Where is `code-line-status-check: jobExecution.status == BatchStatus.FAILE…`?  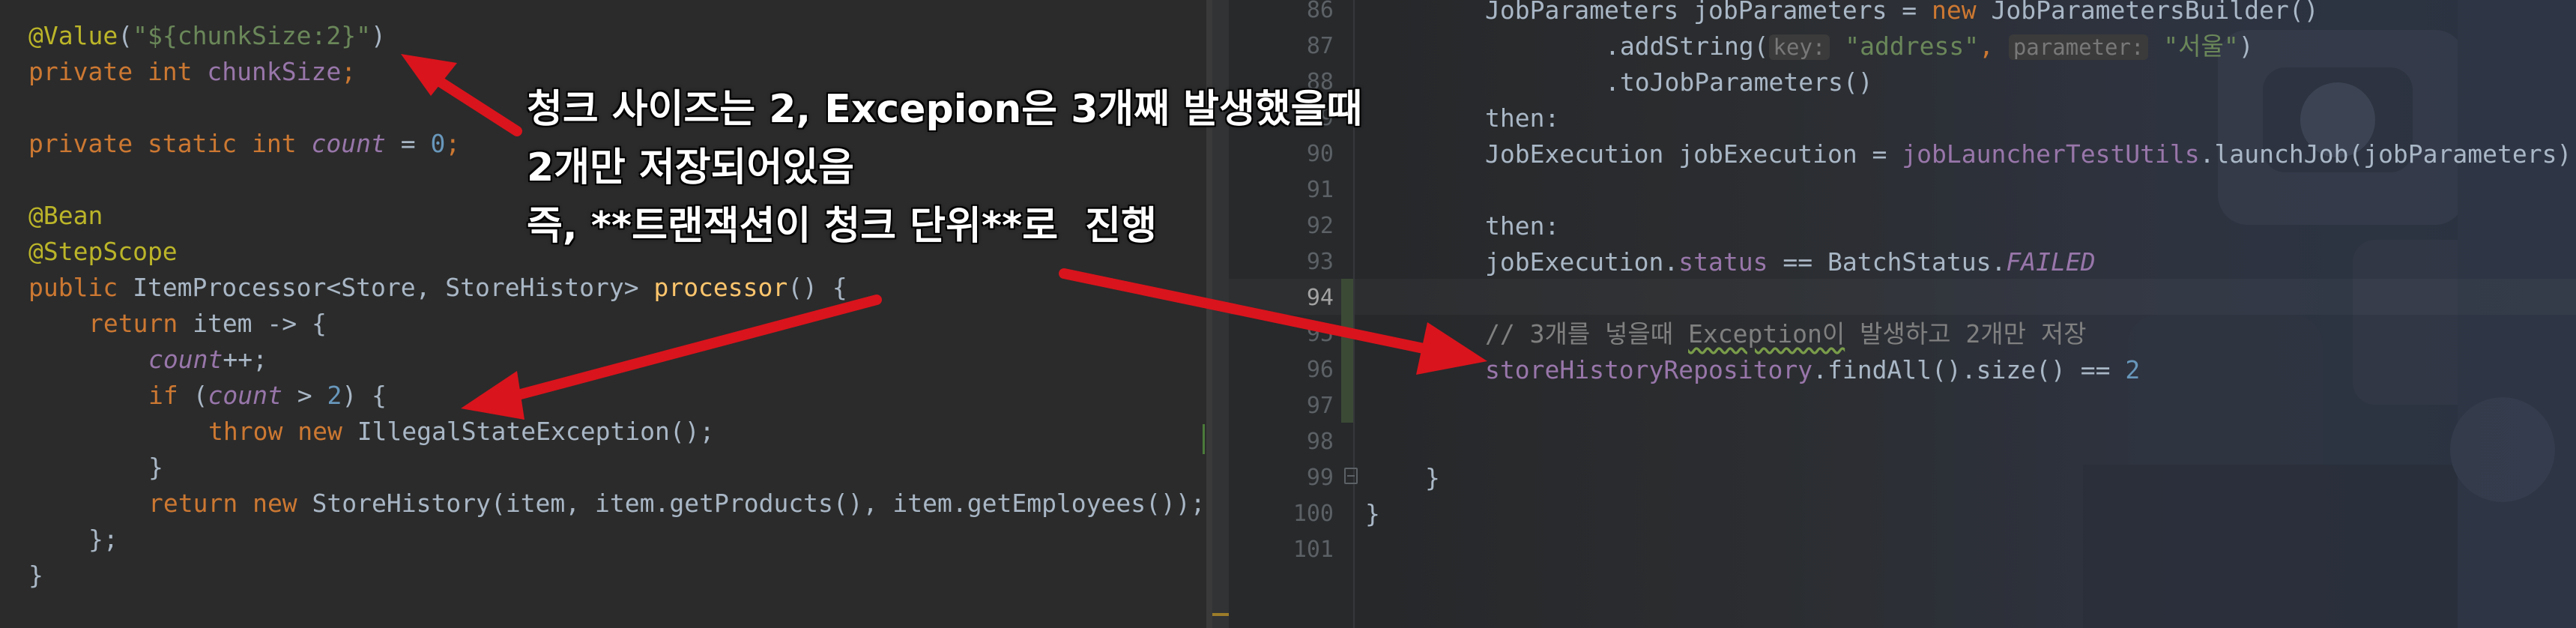
code-line-status-check: jobExecution.status == BatchStatus.FAILE… is located at coordinates (1790, 262).